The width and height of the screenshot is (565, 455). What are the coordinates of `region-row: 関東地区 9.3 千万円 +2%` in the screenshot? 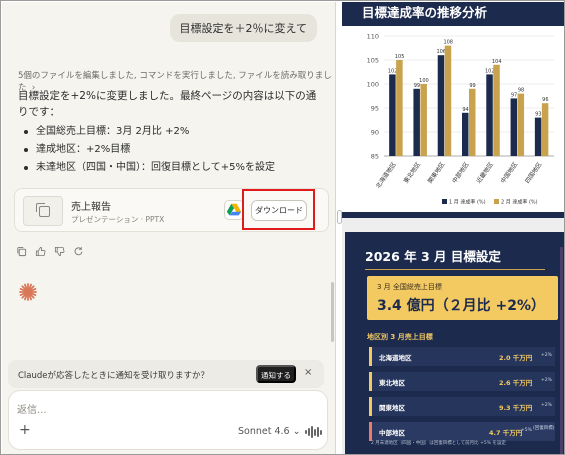 It's located at (462, 406).